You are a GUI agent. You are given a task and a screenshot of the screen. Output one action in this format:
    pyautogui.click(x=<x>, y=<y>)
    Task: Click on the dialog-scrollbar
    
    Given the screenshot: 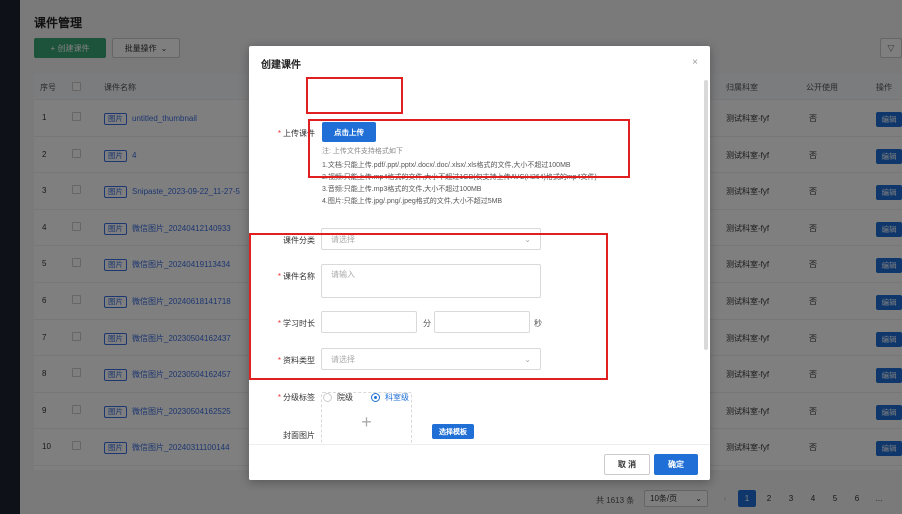 What is the action you would take?
    pyautogui.click(x=706, y=215)
    